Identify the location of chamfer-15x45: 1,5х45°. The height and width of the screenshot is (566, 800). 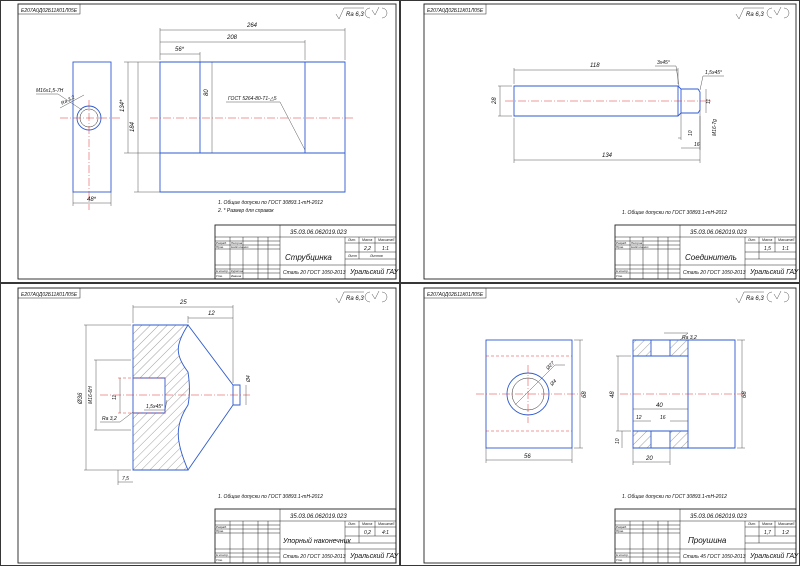
(713, 73).